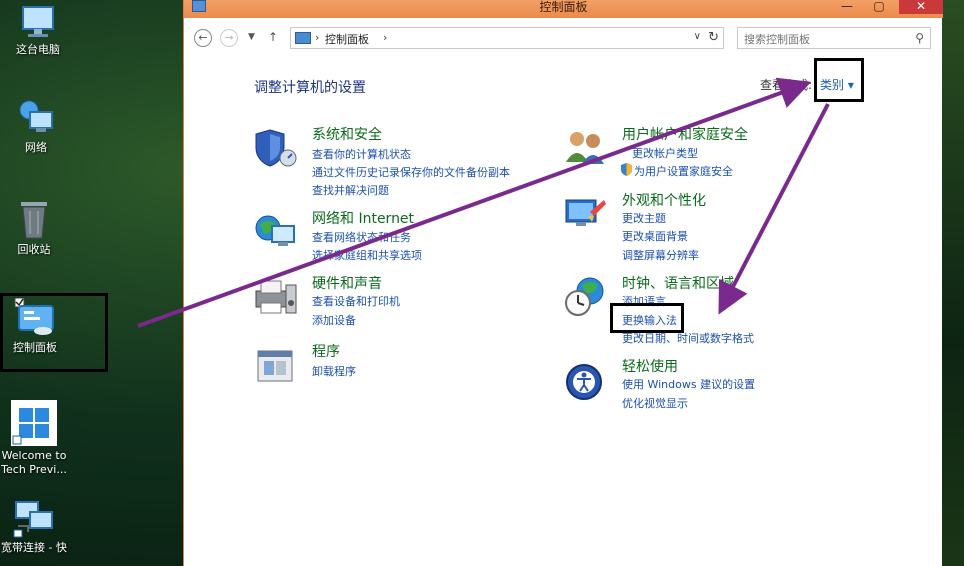 This screenshot has height=566, width=964. Describe the element at coordinates (275, 230) in the screenshot. I see `globe-network-icon` at that location.